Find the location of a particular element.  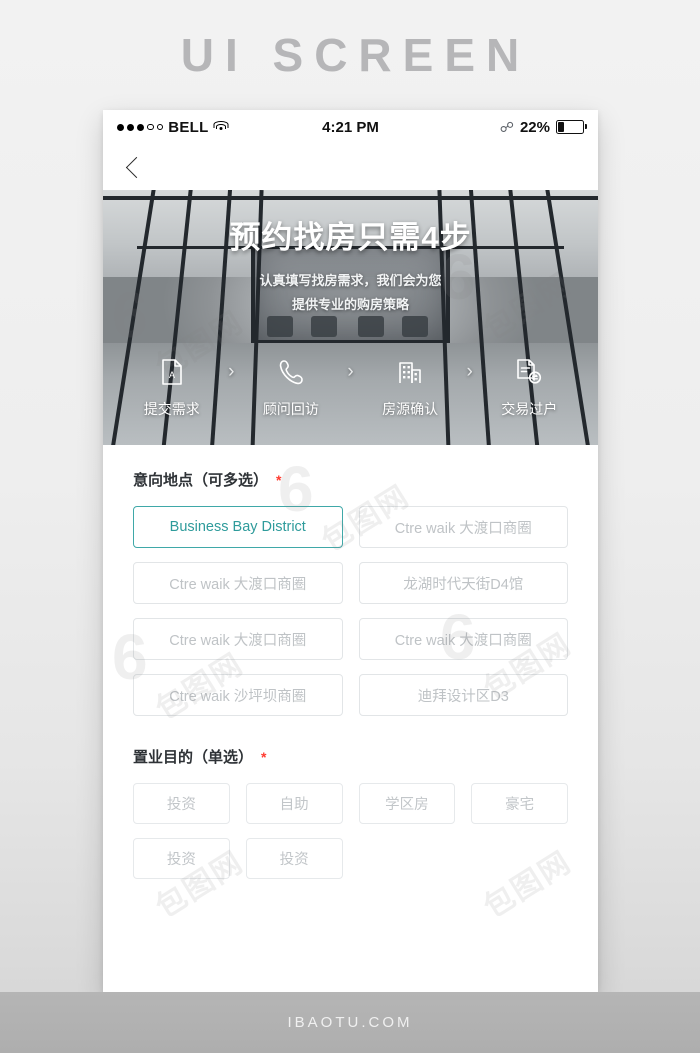

status-bar-right: ☍ 22% is located at coordinates (543, 127).